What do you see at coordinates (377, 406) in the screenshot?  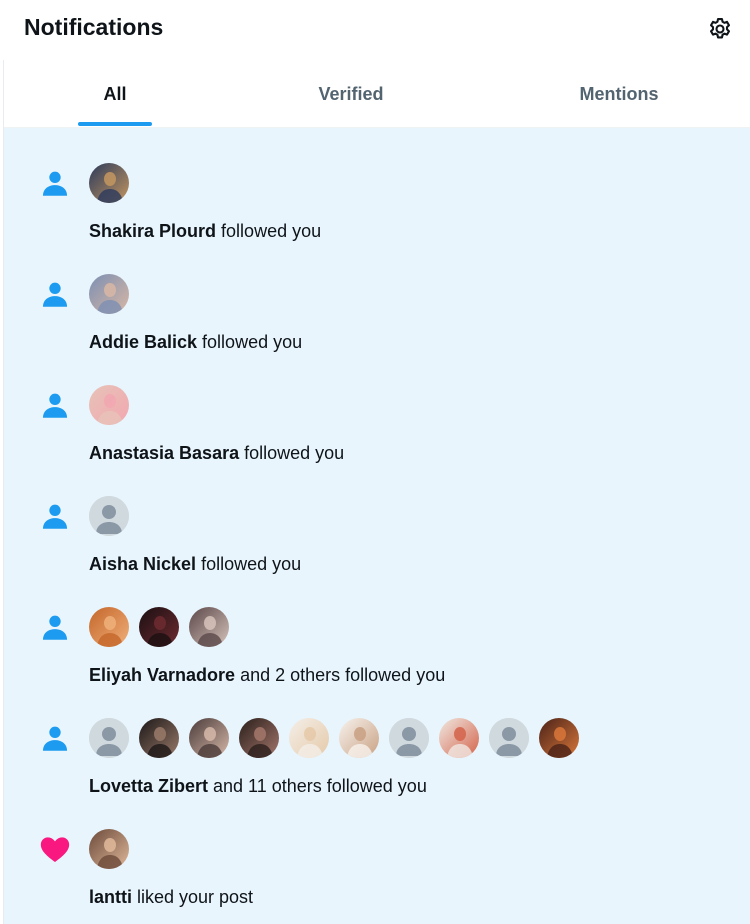 I see `notification-item: Anastasia Basara followed you` at bounding box center [377, 406].